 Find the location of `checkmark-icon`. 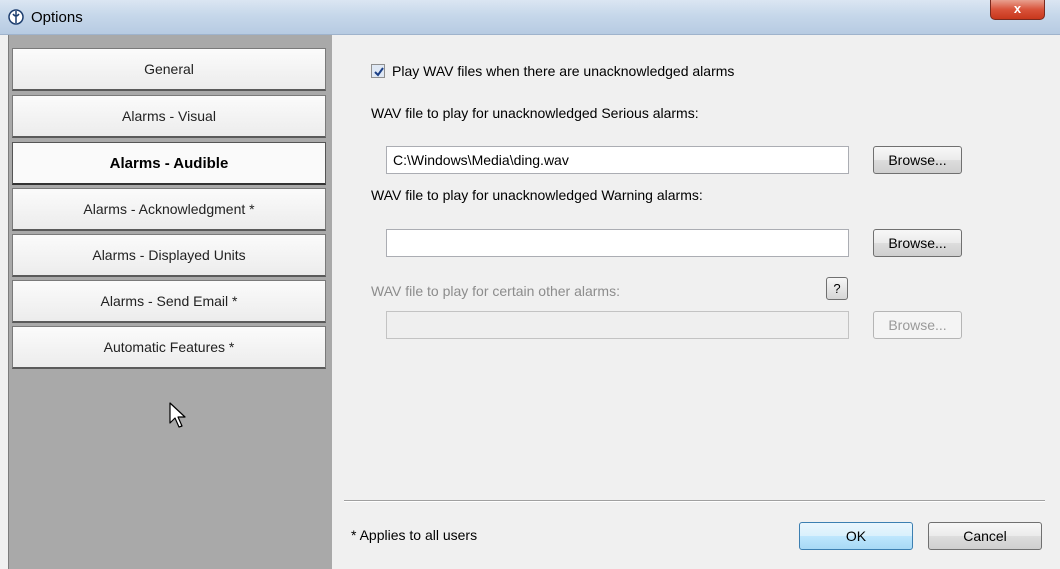

checkmark-icon is located at coordinates (379, 72).